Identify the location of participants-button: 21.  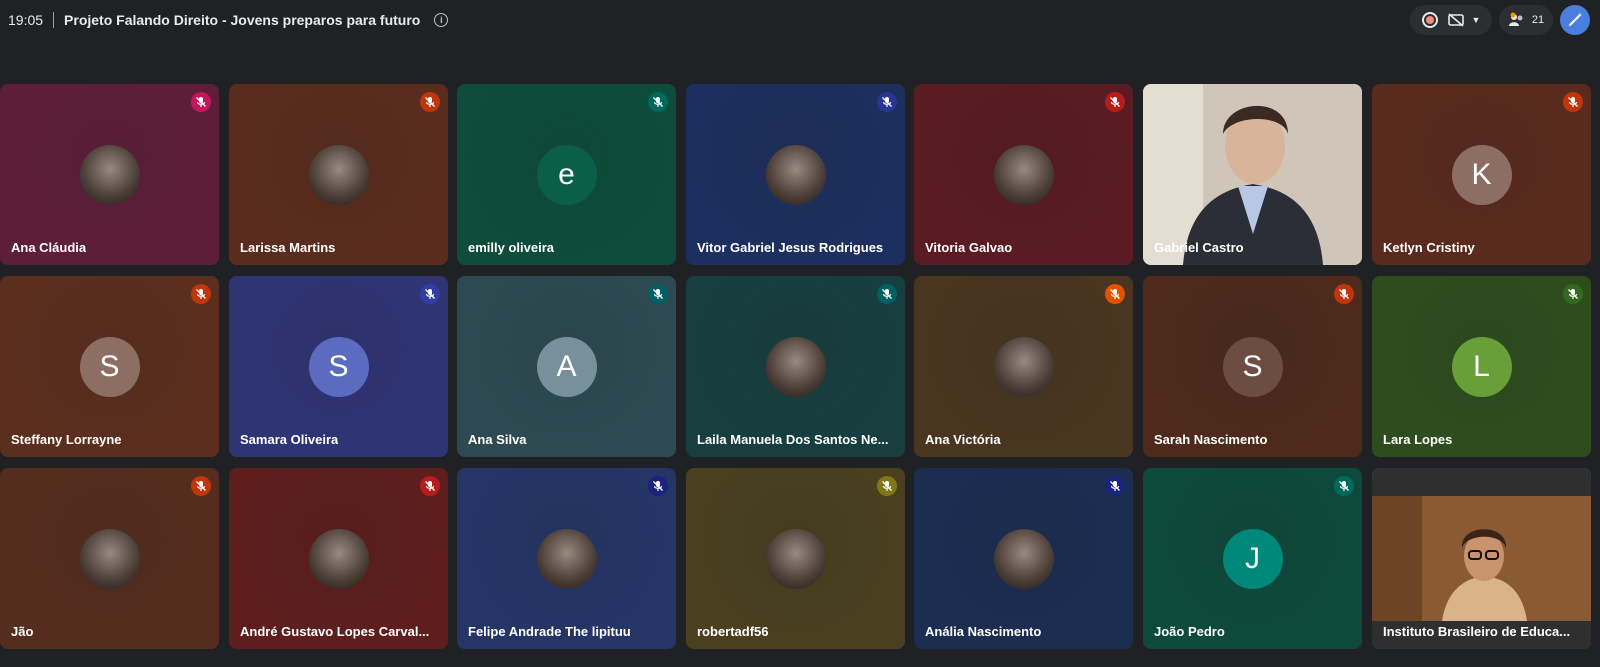
(1526, 20).